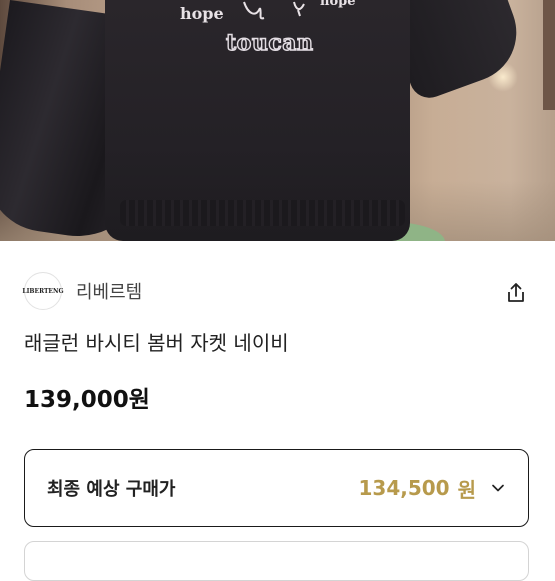 The width and height of the screenshot is (555, 581). I want to click on share-icon, so click(516, 292).